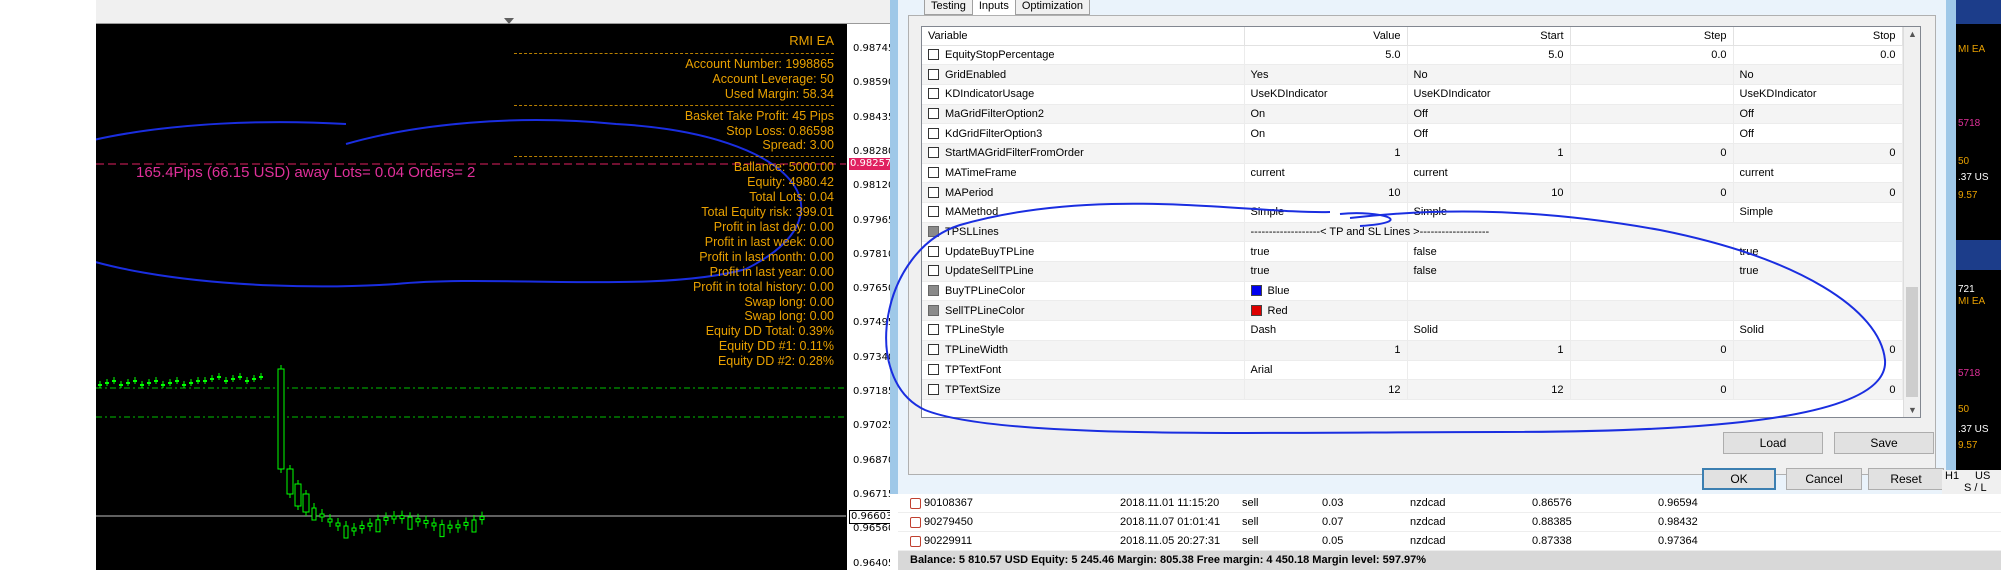 The width and height of the screenshot is (2001, 570). Describe the element at coordinates (1818, 252) in the screenshot. I see `stop-cell: true` at that location.